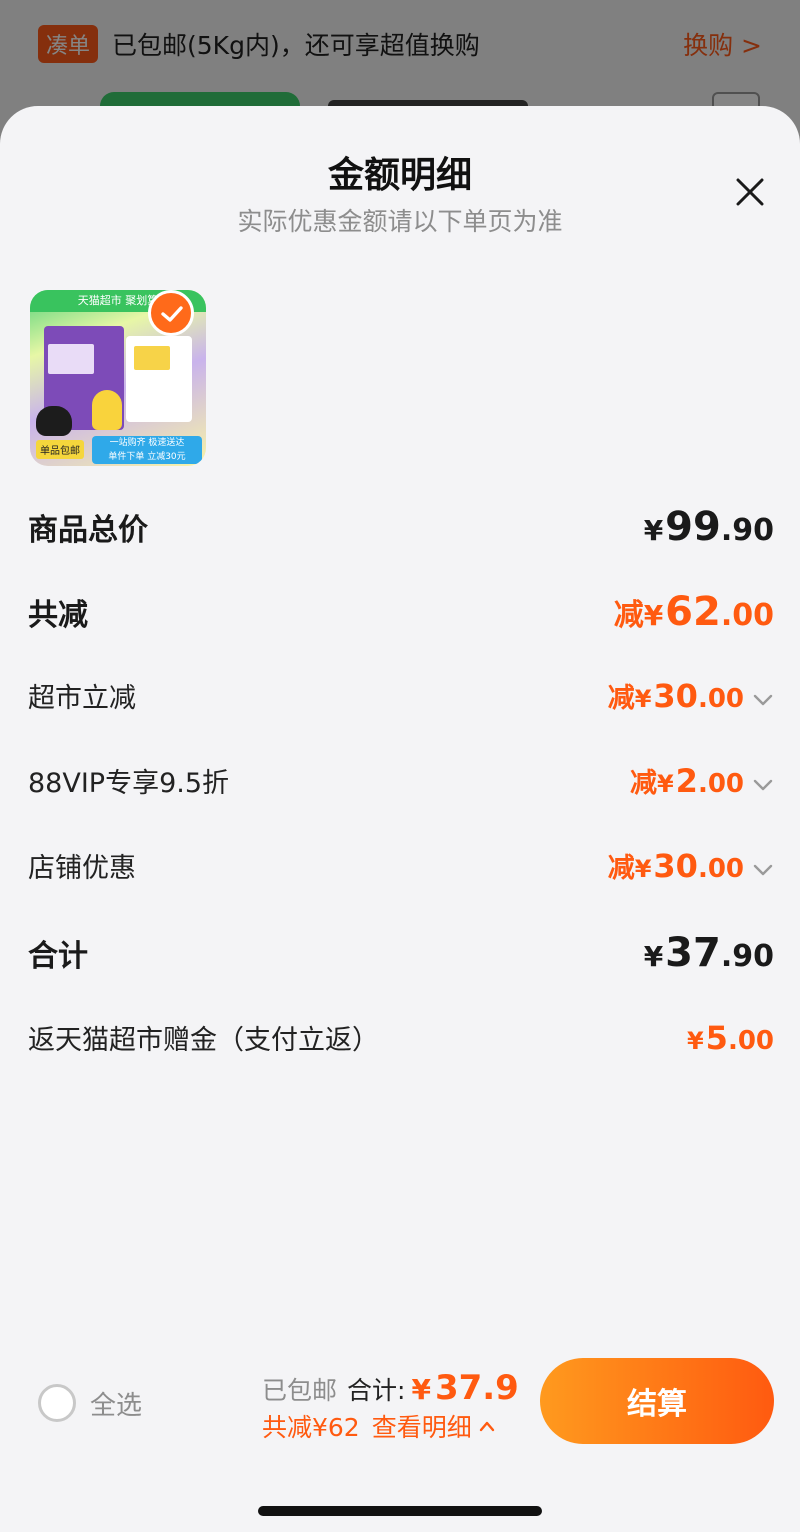  I want to click on goods-total-amount: ¥ 99 .90, so click(709, 527).